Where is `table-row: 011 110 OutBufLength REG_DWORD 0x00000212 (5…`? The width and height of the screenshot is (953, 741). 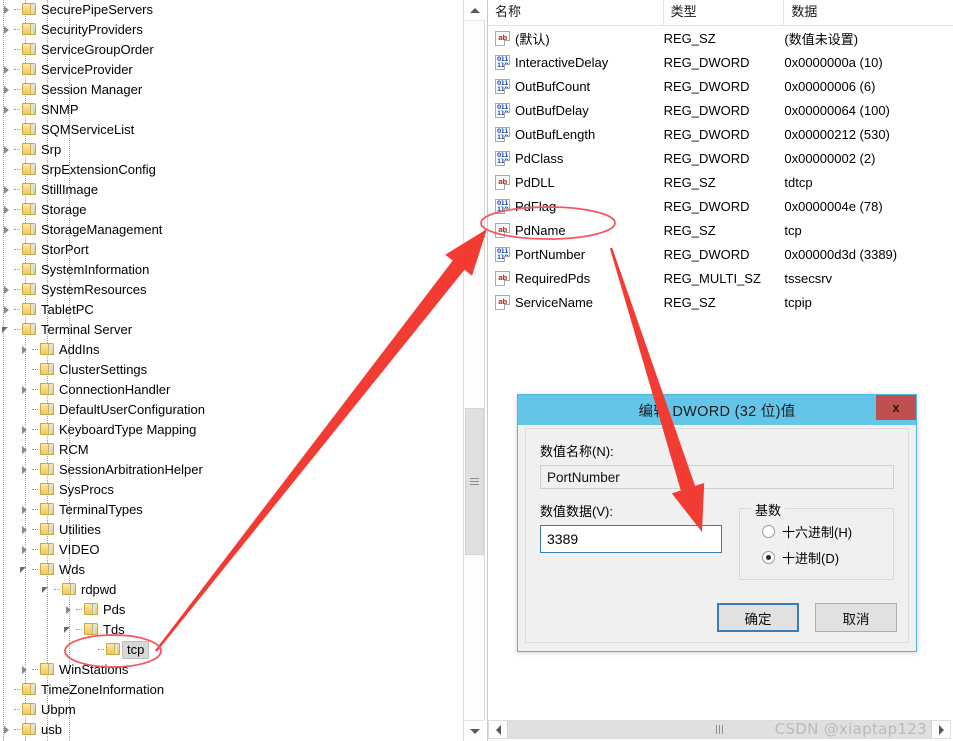
table-row: 011 110 OutBufLength REG_DWORD 0x00000212 (5… is located at coordinates (720, 134).